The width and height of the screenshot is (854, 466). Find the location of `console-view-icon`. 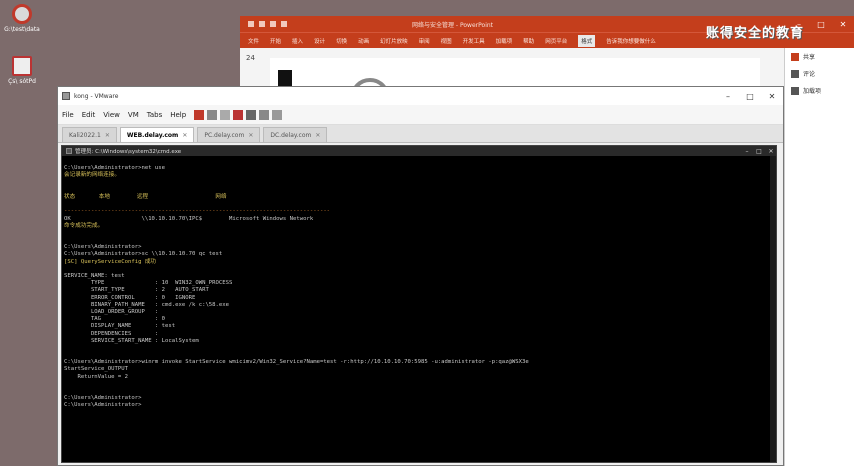

console-view-icon is located at coordinates (277, 114).